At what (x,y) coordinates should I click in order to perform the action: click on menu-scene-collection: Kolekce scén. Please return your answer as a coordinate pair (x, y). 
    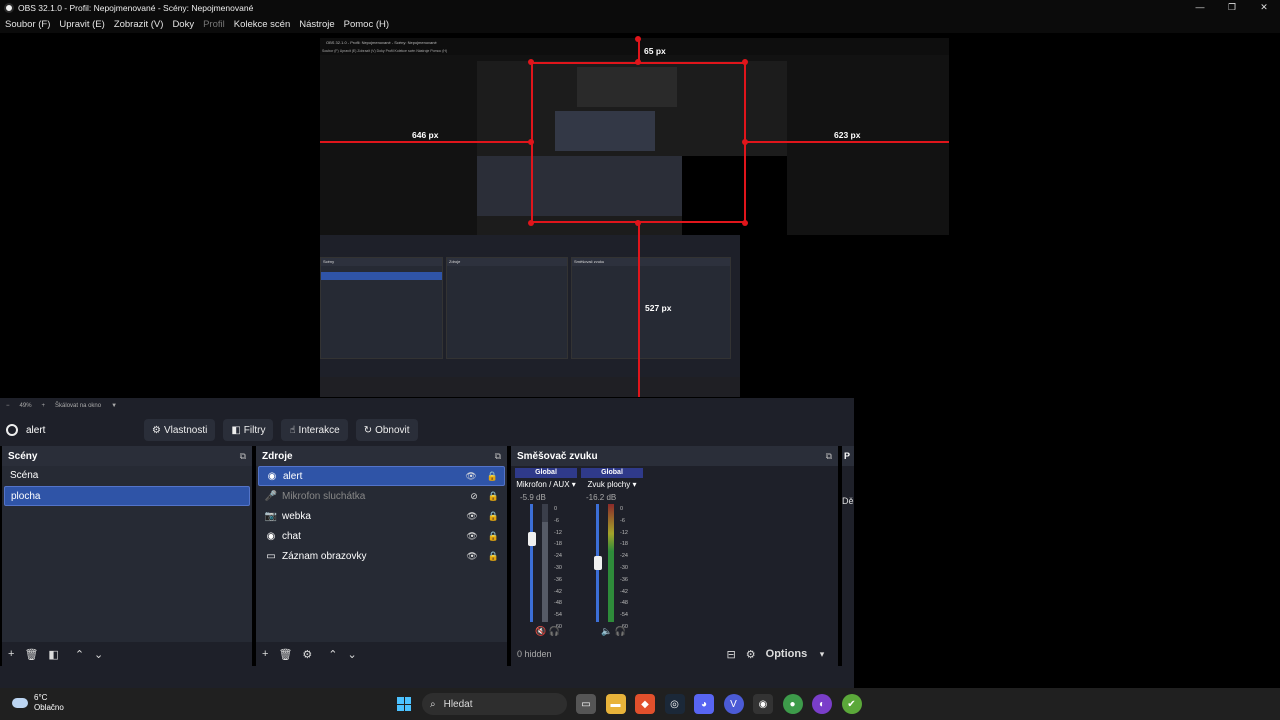
    Looking at the image, I should click on (262, 24).